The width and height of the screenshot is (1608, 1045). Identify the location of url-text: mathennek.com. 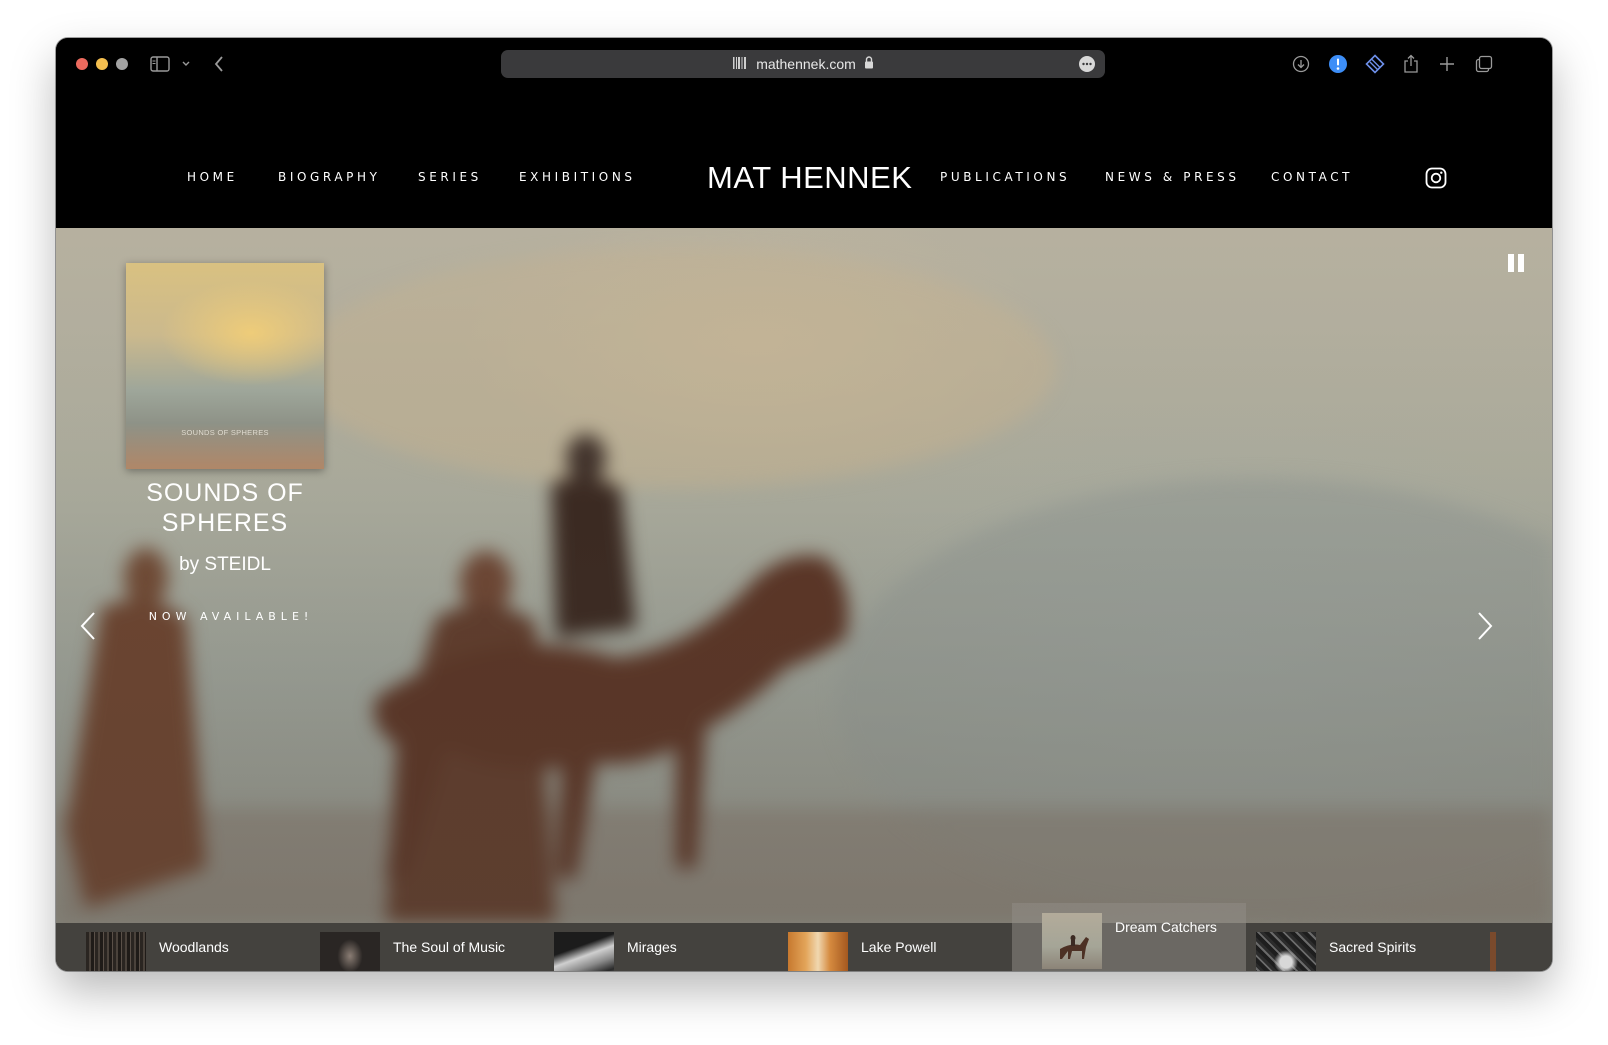
(806, 64).